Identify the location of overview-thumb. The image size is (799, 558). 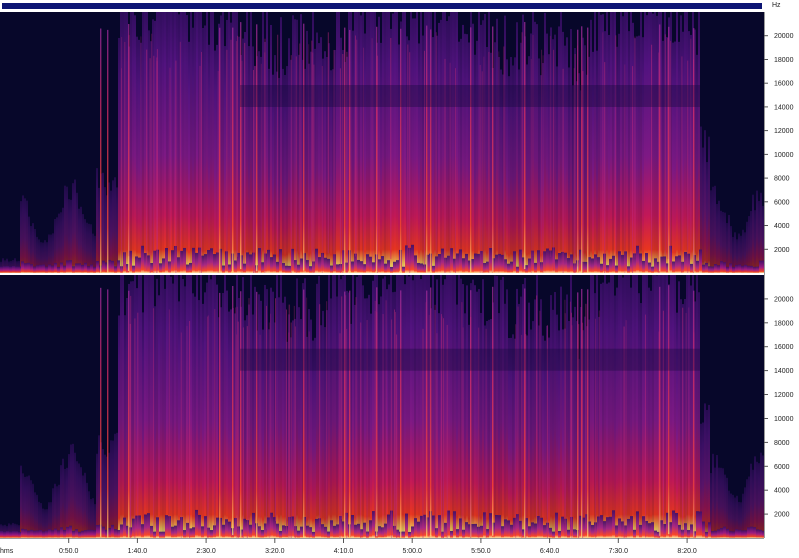
(382, 6).